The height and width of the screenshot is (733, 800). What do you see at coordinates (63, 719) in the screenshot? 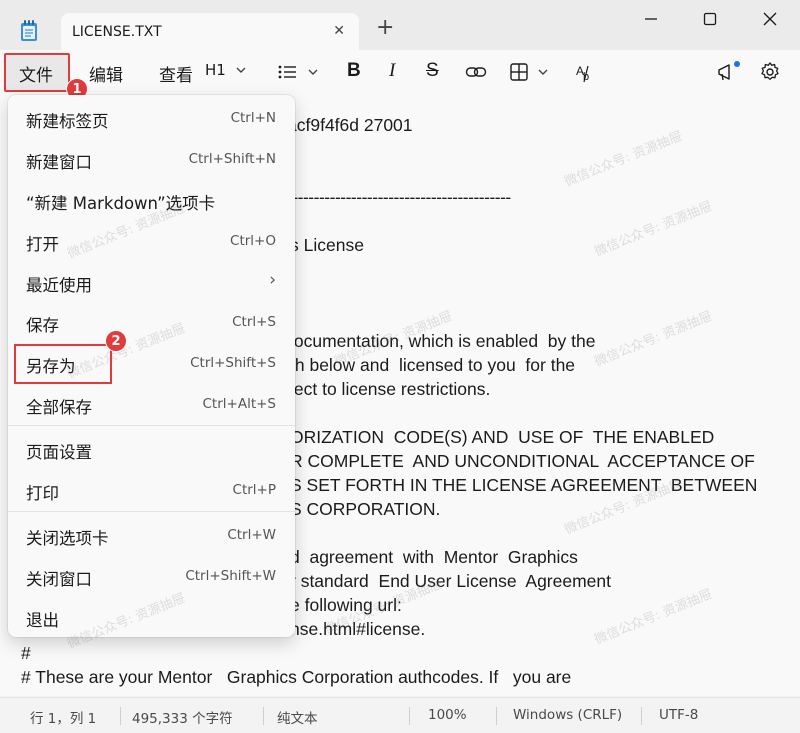
I see `cursor-position: 行 1，列 1` at bounding box center [63, 719].